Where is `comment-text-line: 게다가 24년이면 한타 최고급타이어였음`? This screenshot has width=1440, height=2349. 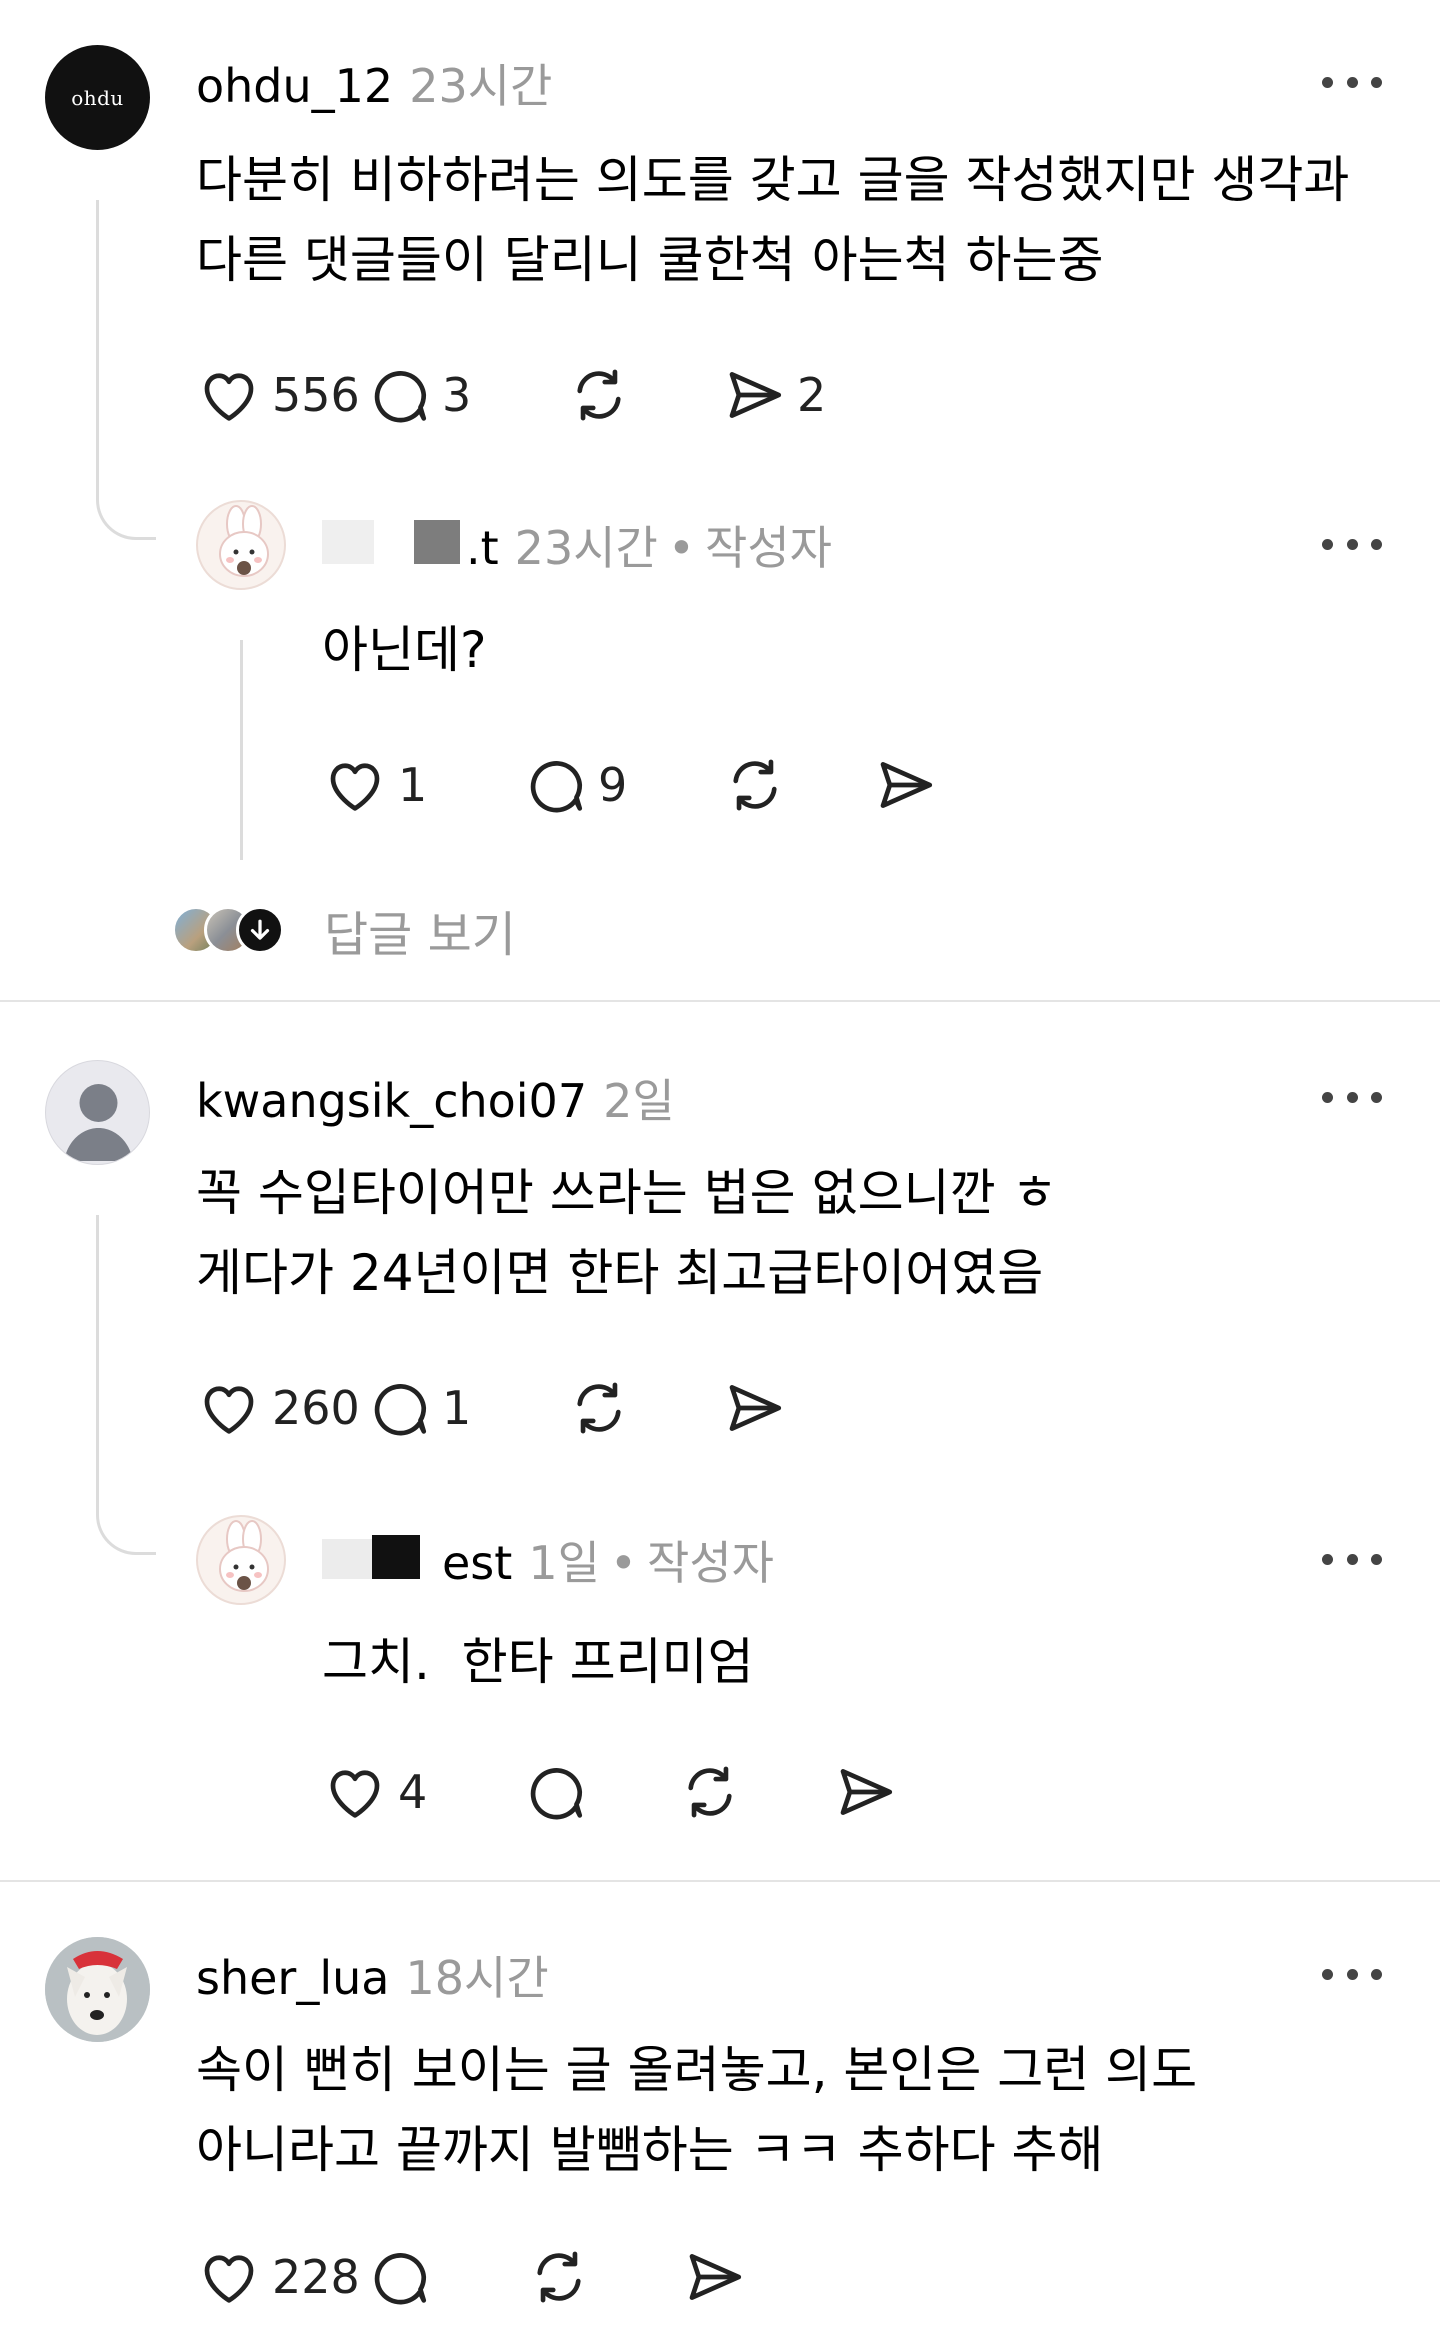
comment-text-line: 게다가 24년이면 한타 최고급타이어였음 is located at coordinates (620, 1273).